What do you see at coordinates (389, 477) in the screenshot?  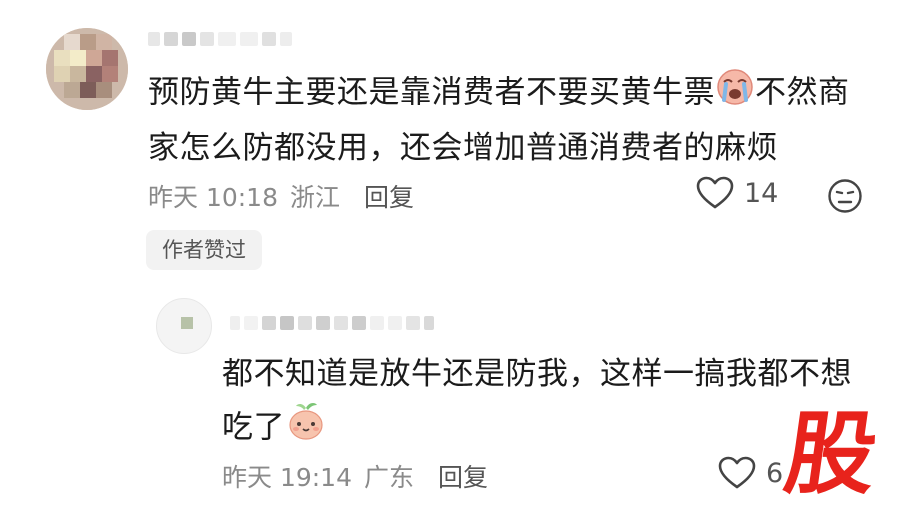 I see `reply-location: 广东` at bounding box center [389, 477].